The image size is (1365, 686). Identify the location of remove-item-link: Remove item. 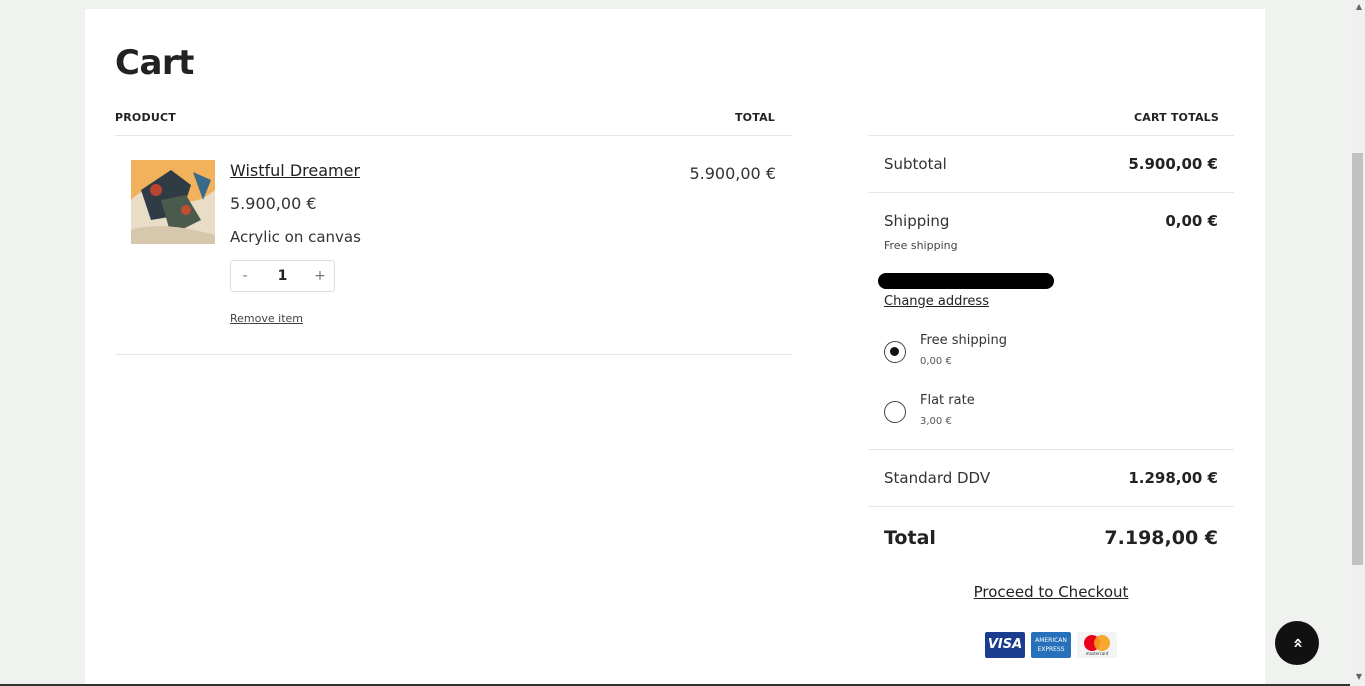
(266, 318).